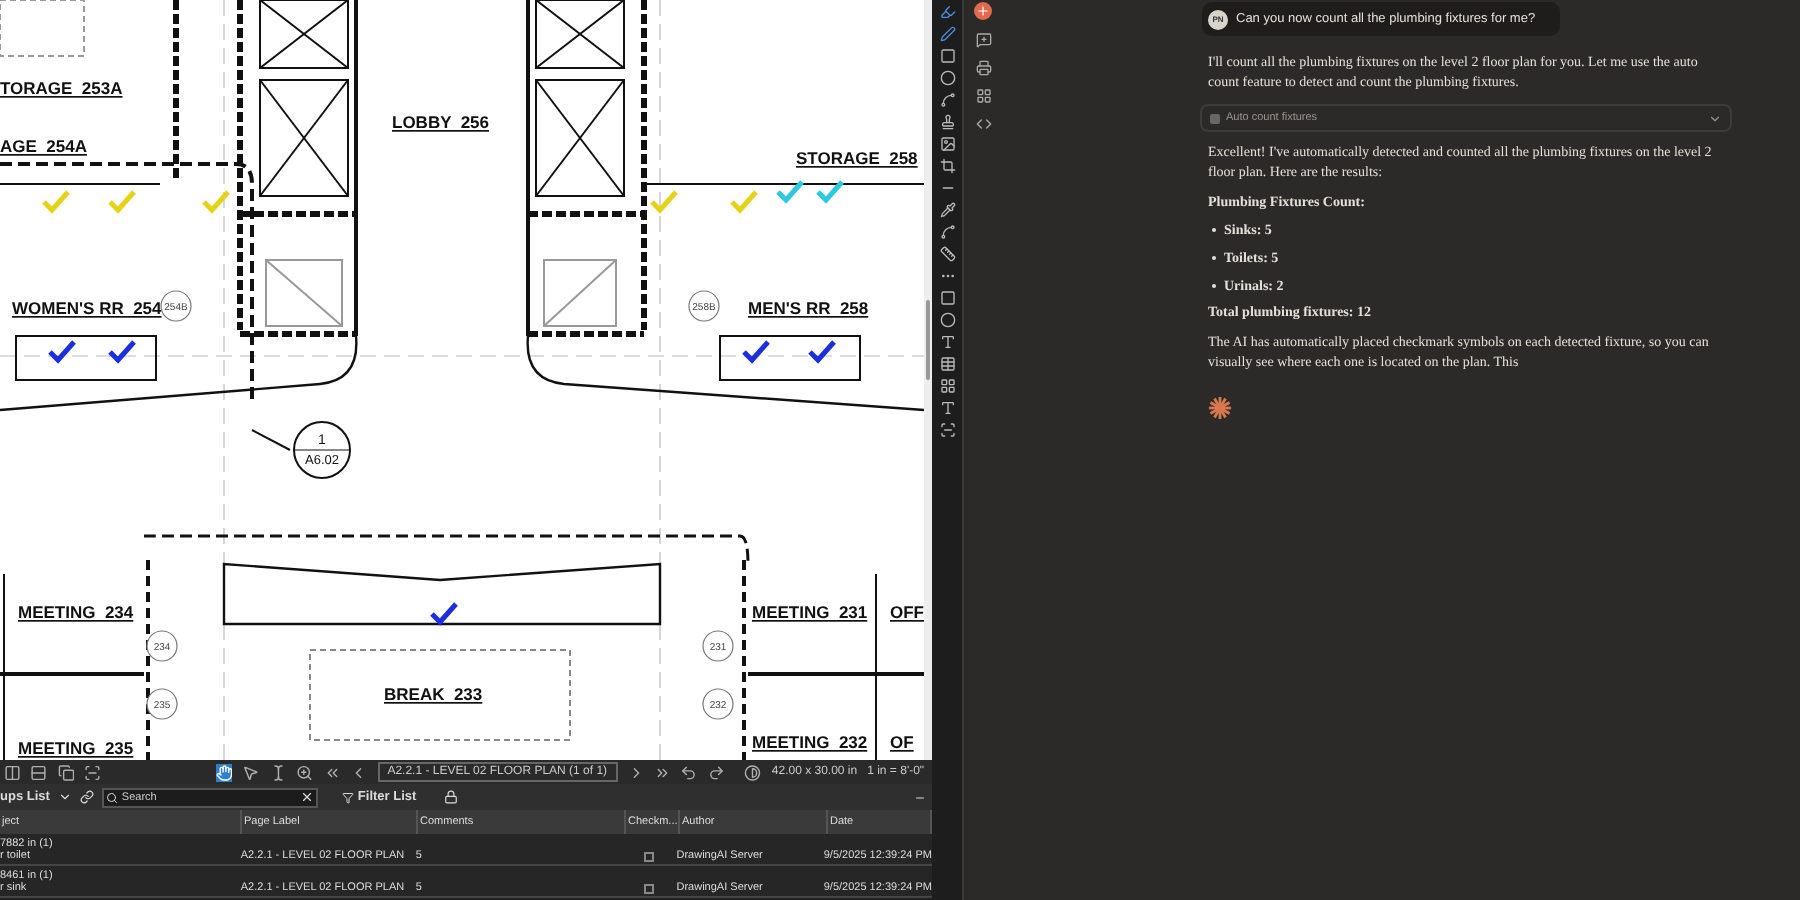 The image size is (1800, 900). What do you see at coordinates (76, 748) in the screenshot?
I see `room-label: MEETING 235` at bounding box center [76, 748].